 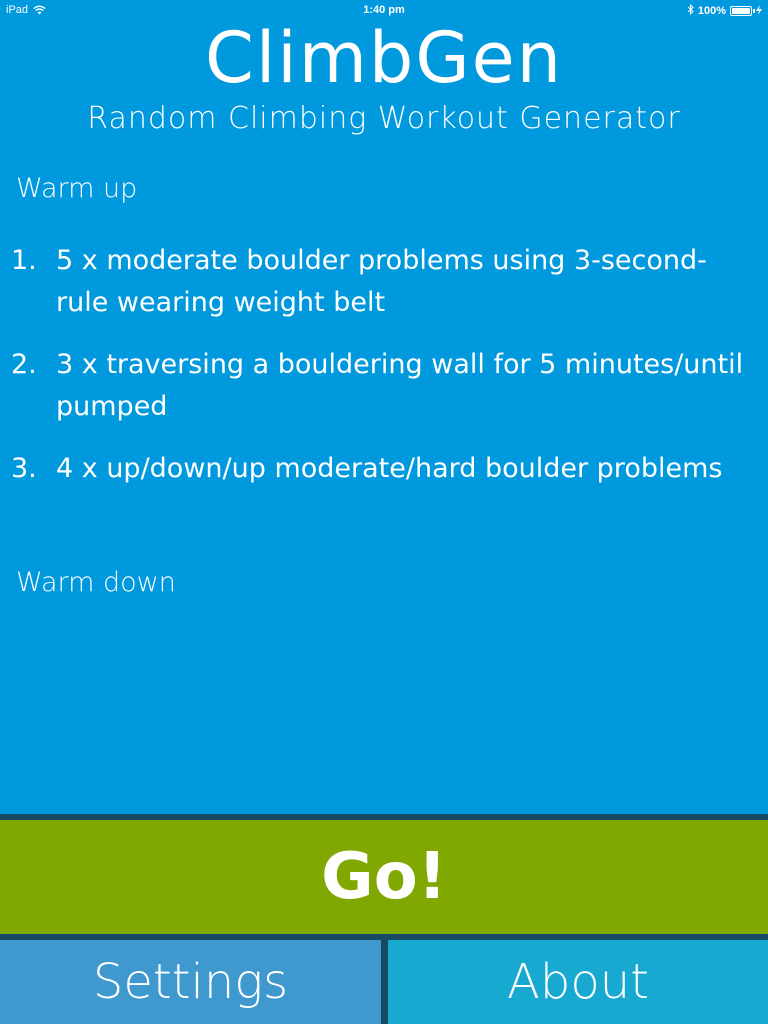 What do you see at coordinates (384, 10) in the screenshot?
I see `status-time: 1:40 pm` at bounding box center [384, 10].